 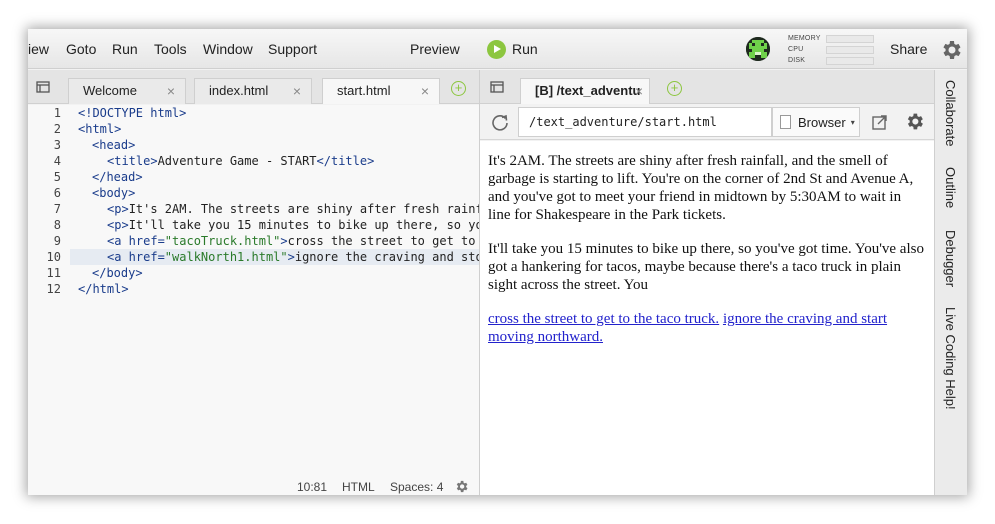 What do you see at coordinates (57, 113) in the screenshot?
I see `line-number: 1` at bounding box center [57, 113].